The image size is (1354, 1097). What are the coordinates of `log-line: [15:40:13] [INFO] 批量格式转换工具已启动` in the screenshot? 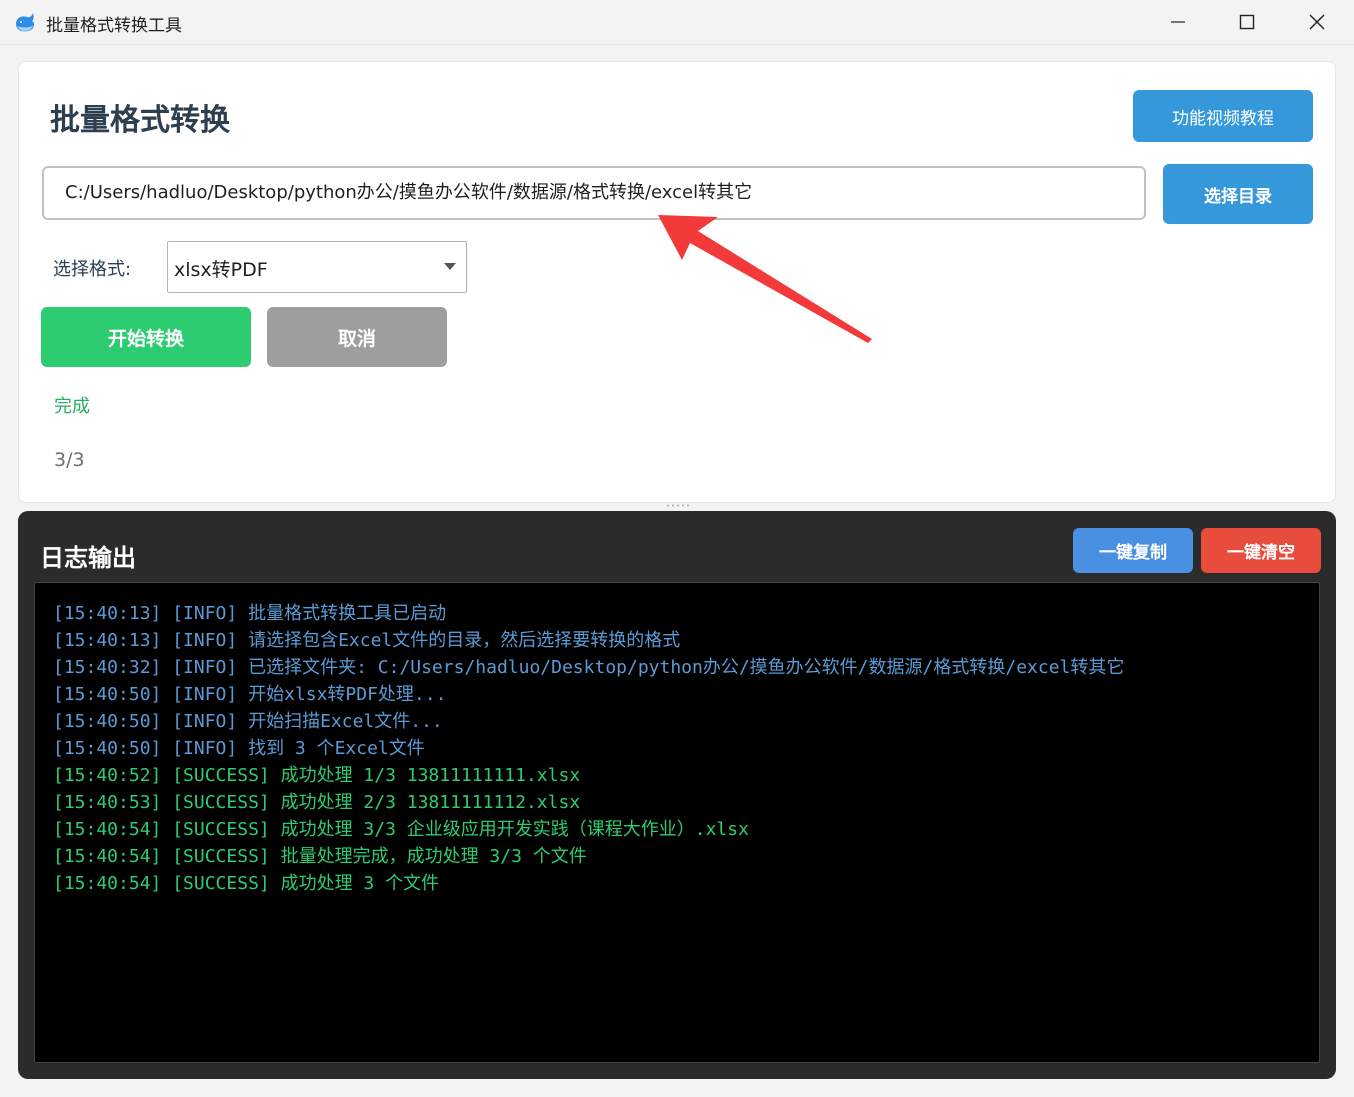 It's located at (250, 613).